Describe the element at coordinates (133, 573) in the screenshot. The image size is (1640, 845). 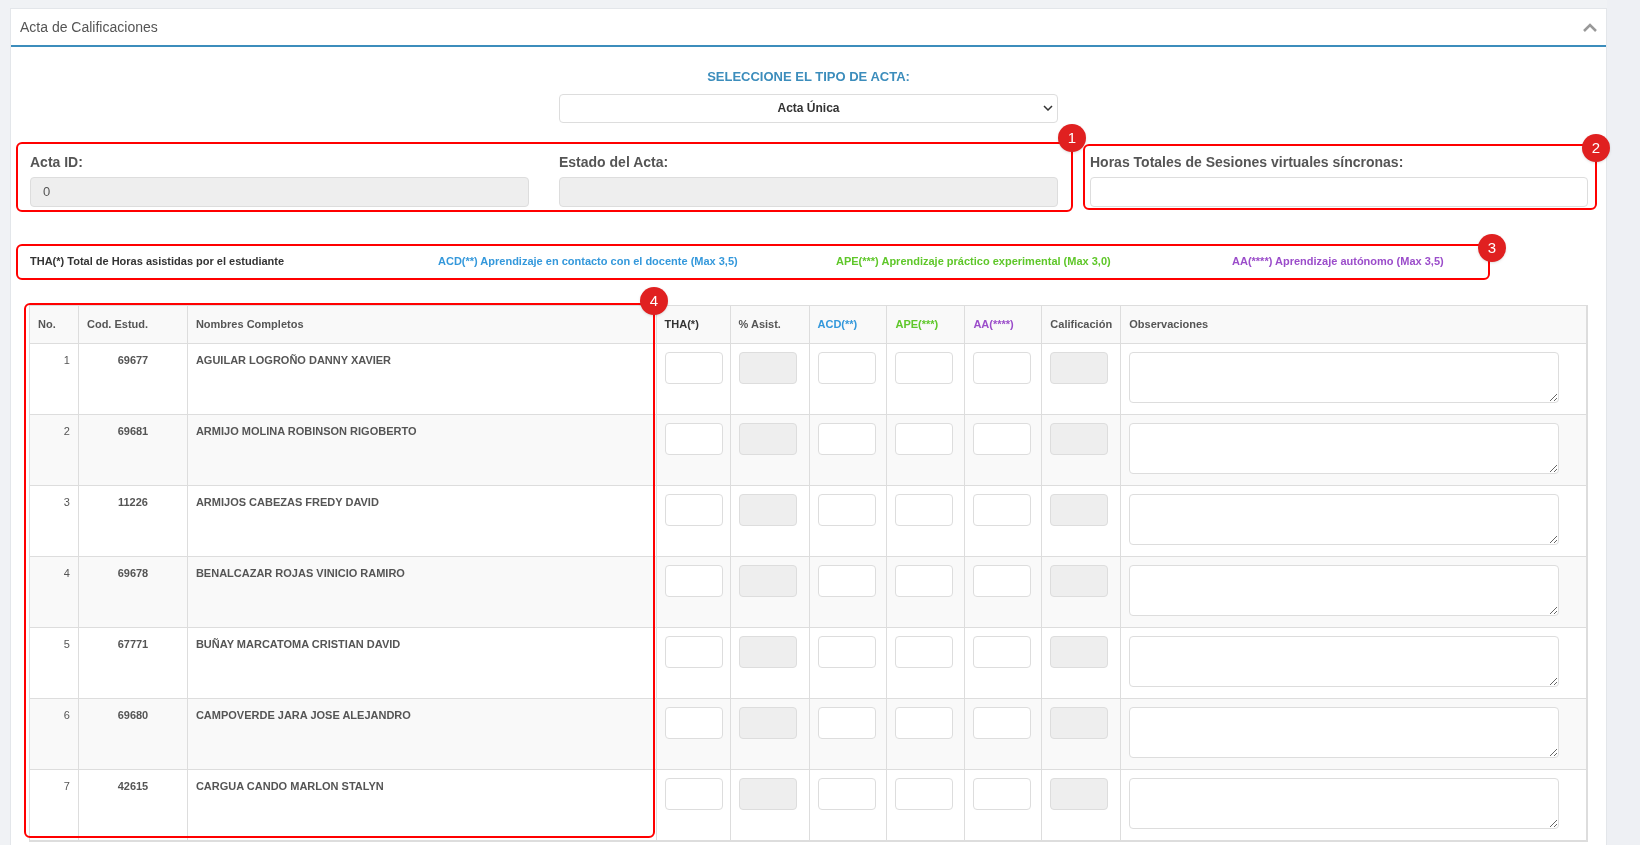
I see `student-code: 69678` at that location.